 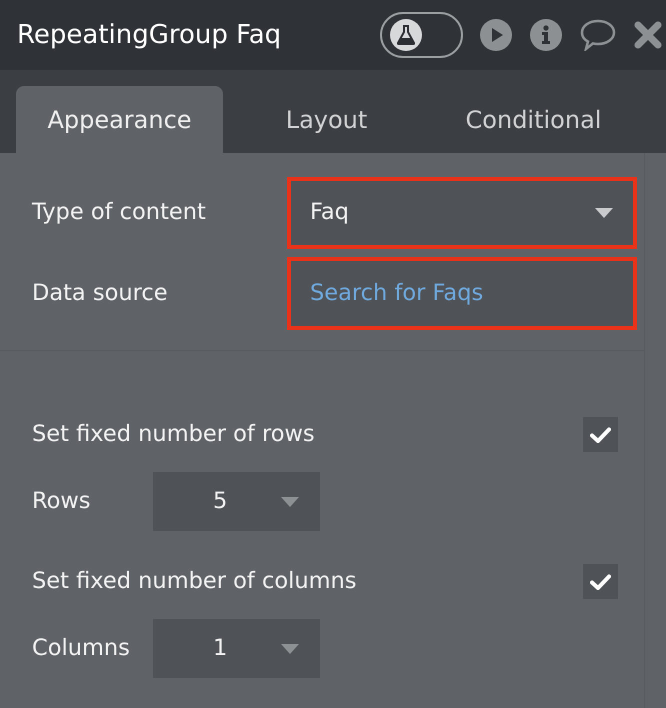 What do you see at coordinates (174, 434) in the screenshot?
I see `setting-label: Set fixed number of rows` at bounding box center [174, 434].